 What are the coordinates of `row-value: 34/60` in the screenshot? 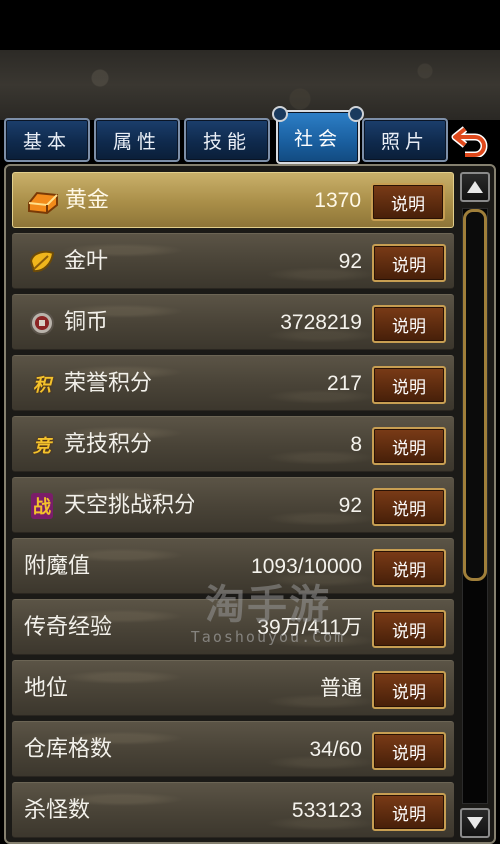 It's located at (335, 749).